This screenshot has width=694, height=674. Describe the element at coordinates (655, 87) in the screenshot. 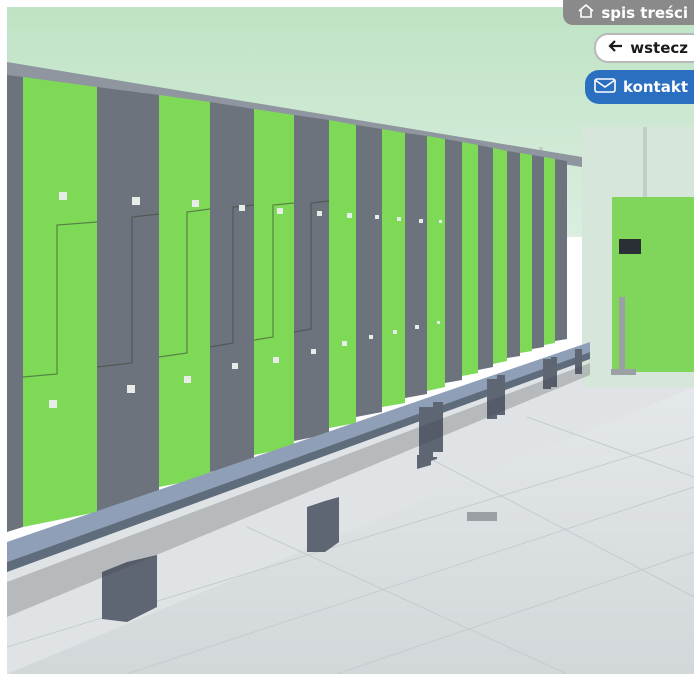

I see `contact-label: kontakt` at that location.